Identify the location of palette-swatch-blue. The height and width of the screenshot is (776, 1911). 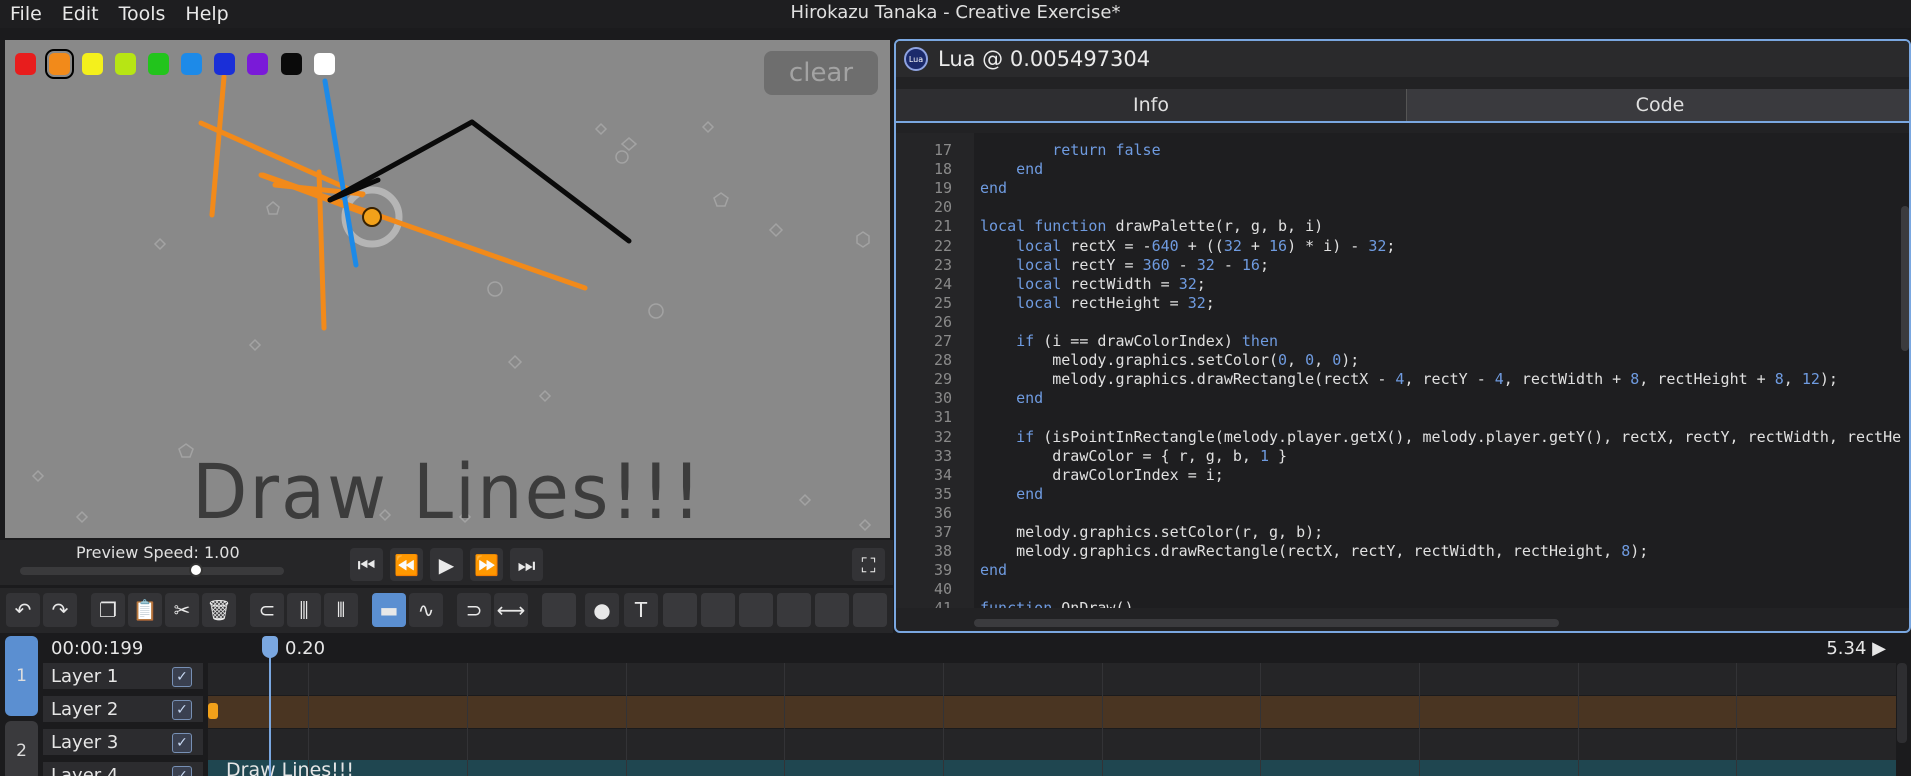
(224, 64).